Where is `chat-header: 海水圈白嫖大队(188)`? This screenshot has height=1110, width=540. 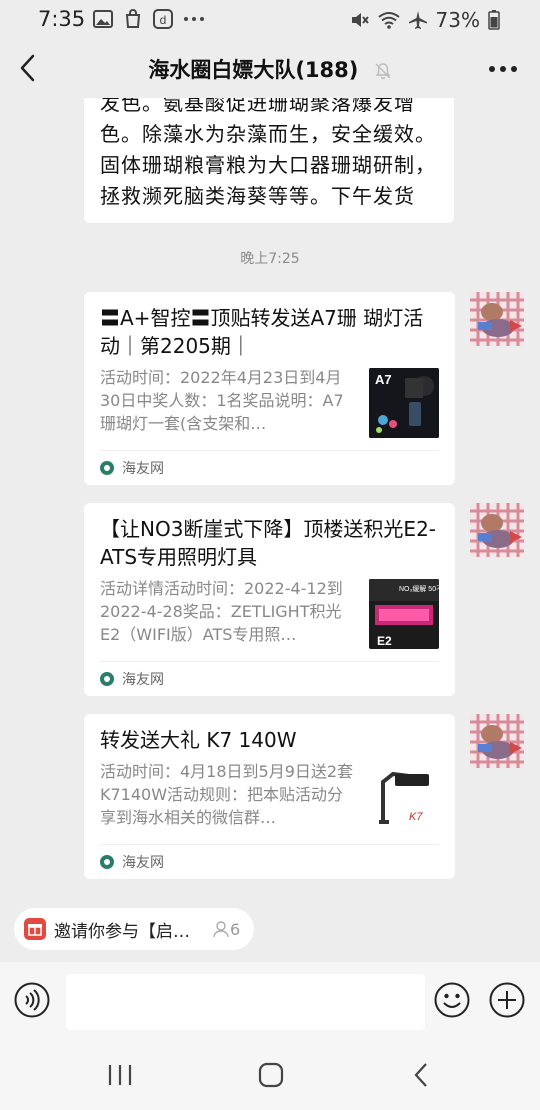
chat-header: 海水圈白嫖大队(188) is located at coordinates (270, 68).